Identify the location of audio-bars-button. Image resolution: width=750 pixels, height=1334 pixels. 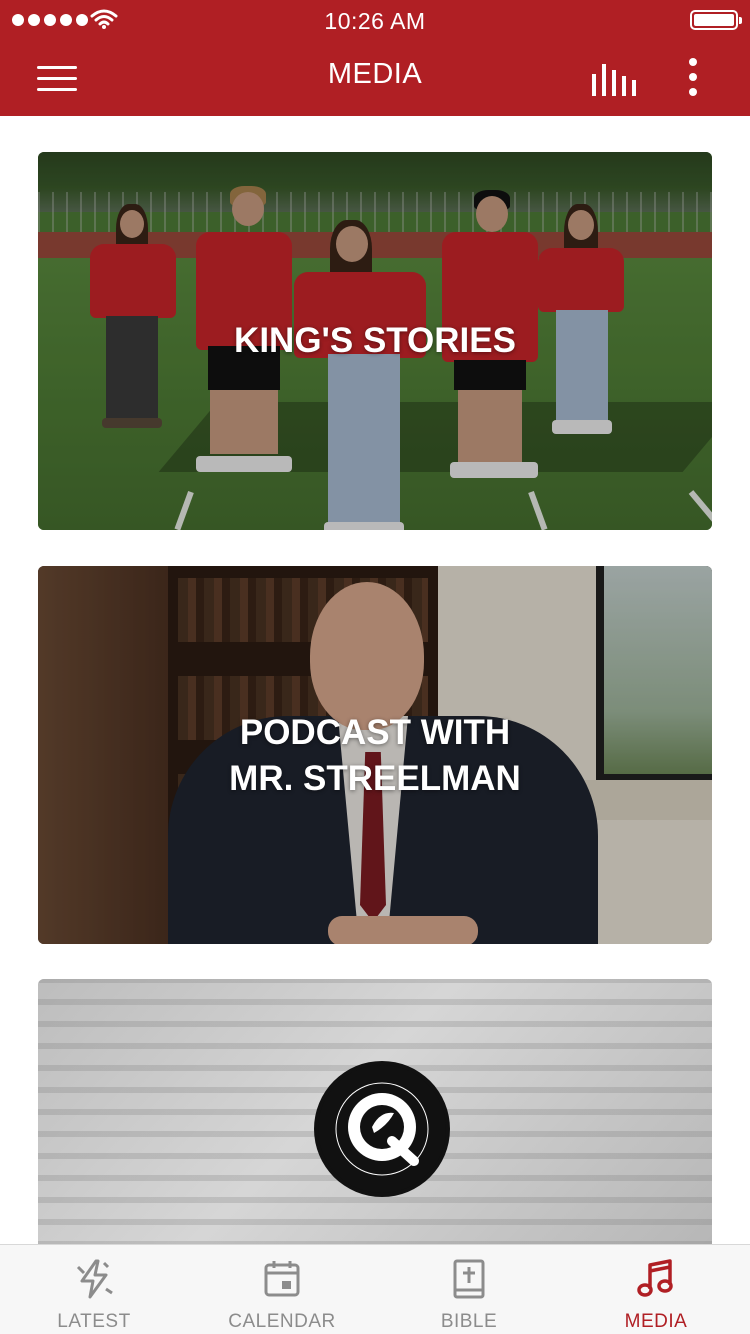
(613, 79).